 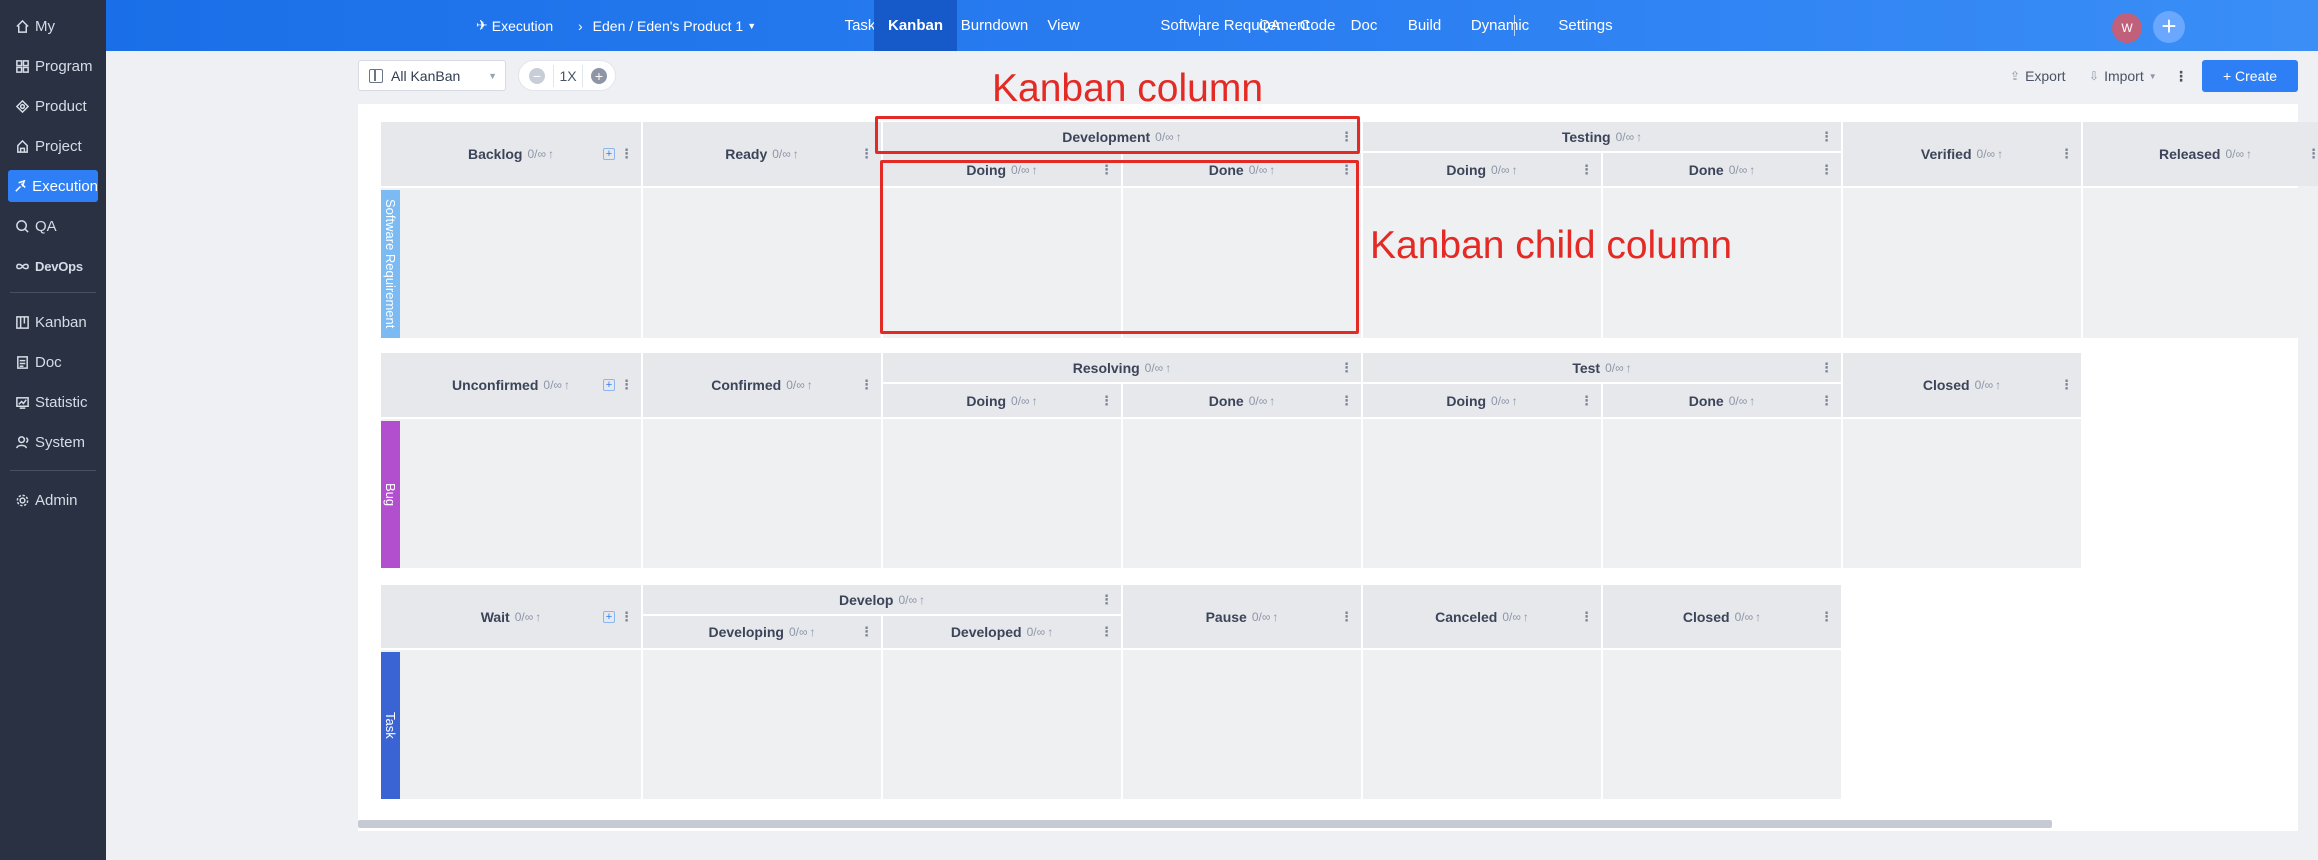 What do you see at coordinates (53, 106) in the screenshot?
I see `sidebar-item-product: Product` at bounding box center [53, 106].